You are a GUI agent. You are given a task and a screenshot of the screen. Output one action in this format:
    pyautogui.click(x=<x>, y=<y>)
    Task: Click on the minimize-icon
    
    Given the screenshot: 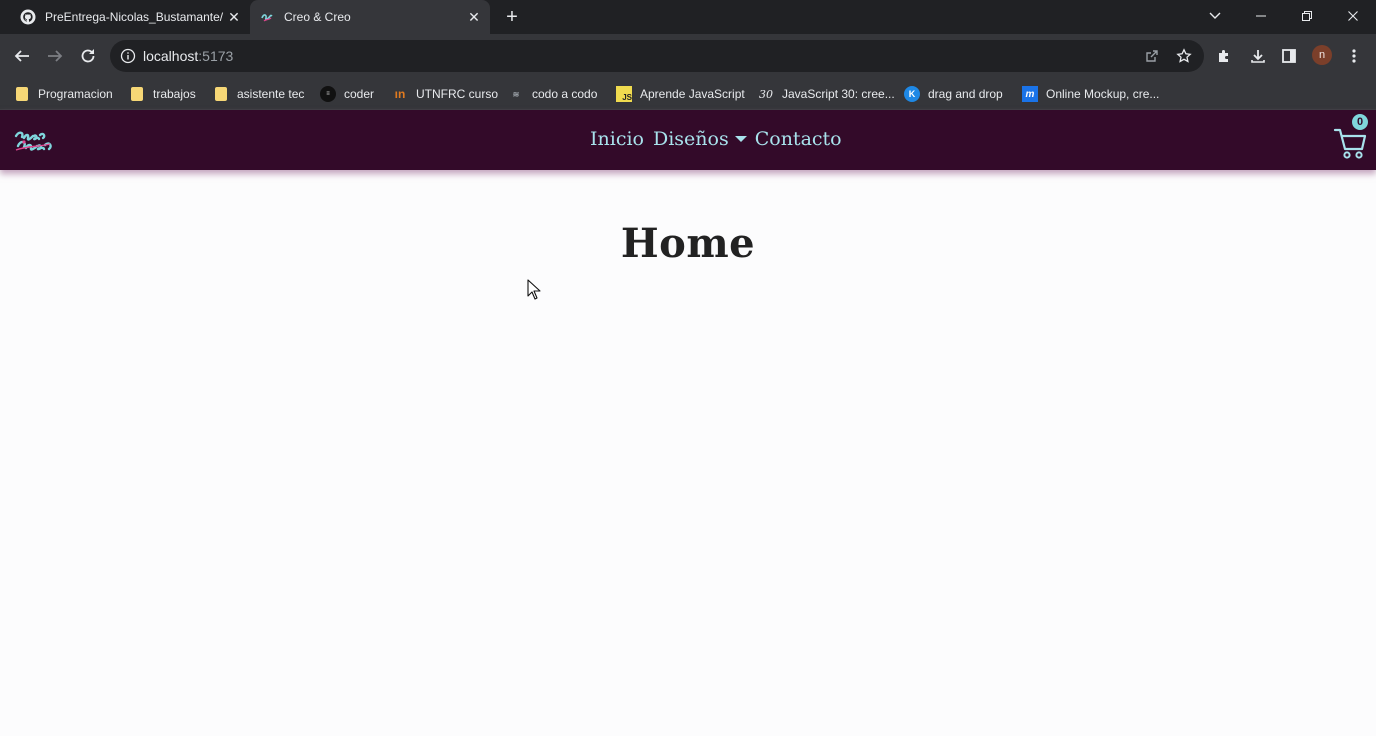 What is the action you would take?
    pyautogui.click(x=1261, y=16)
    